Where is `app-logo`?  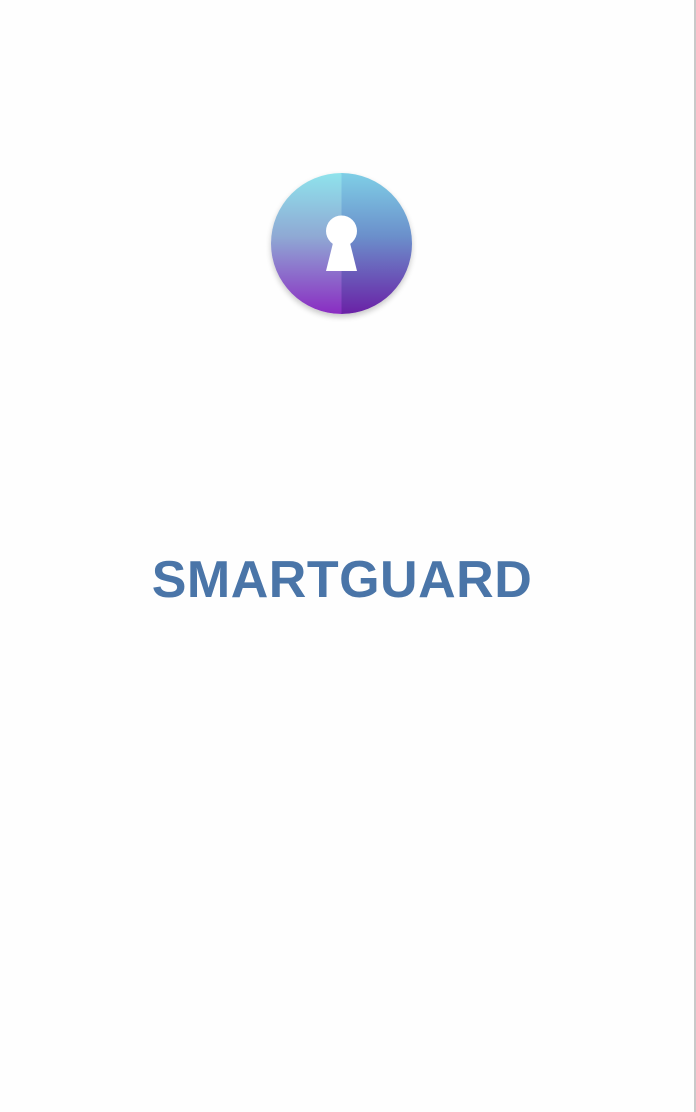
app-logo is located at coordinates (341, 243).